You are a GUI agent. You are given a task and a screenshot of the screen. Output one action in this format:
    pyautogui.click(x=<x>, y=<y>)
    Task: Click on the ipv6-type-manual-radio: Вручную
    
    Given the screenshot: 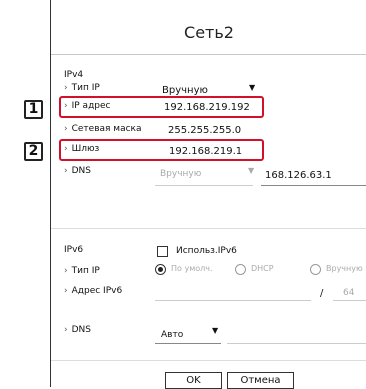 What is the action you would take?
    pyautogui.click(x=338, y=270)
    